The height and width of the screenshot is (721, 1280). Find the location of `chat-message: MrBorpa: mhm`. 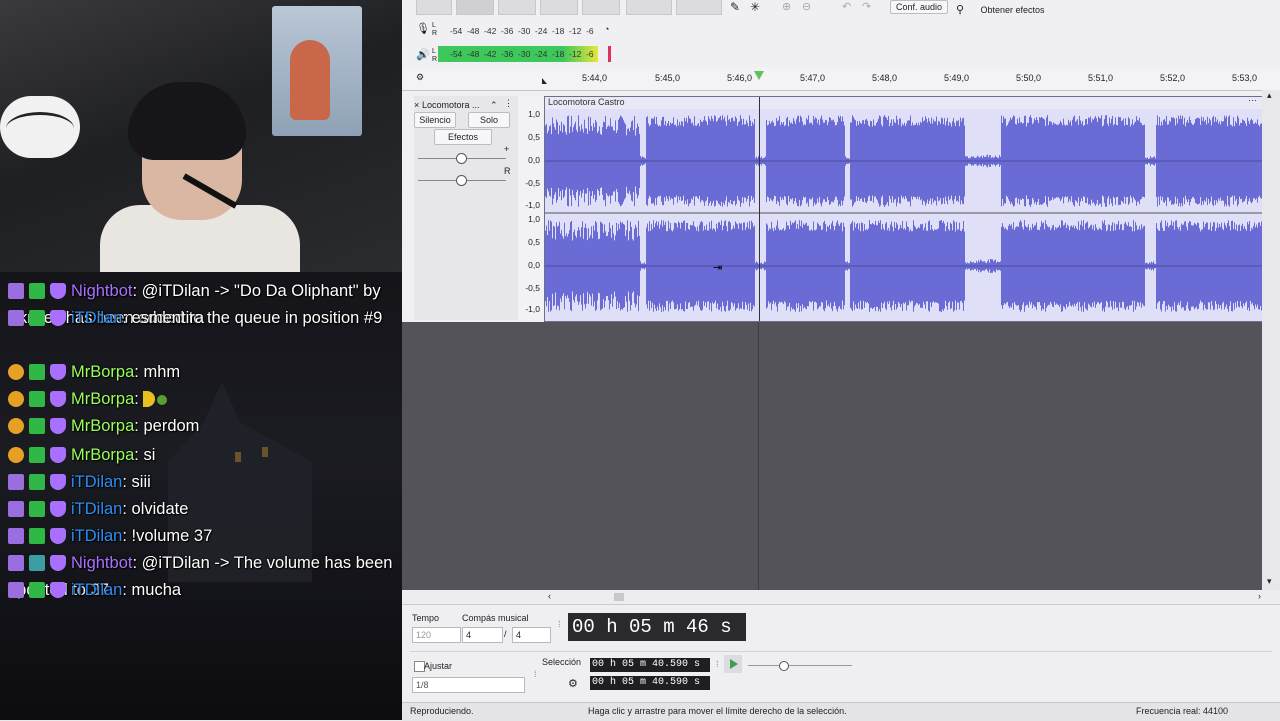

chat-message: MrBorpa: mhm is located at coordinates (203, 372).